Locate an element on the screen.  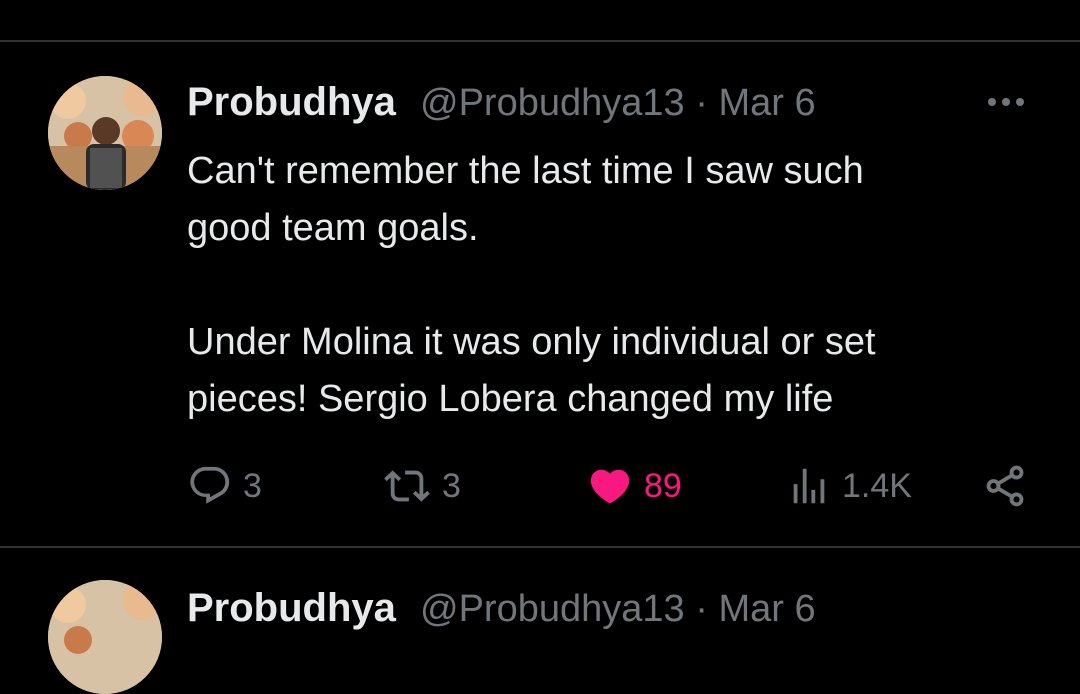
like-count: 89 is located at coordinates (663, 485).